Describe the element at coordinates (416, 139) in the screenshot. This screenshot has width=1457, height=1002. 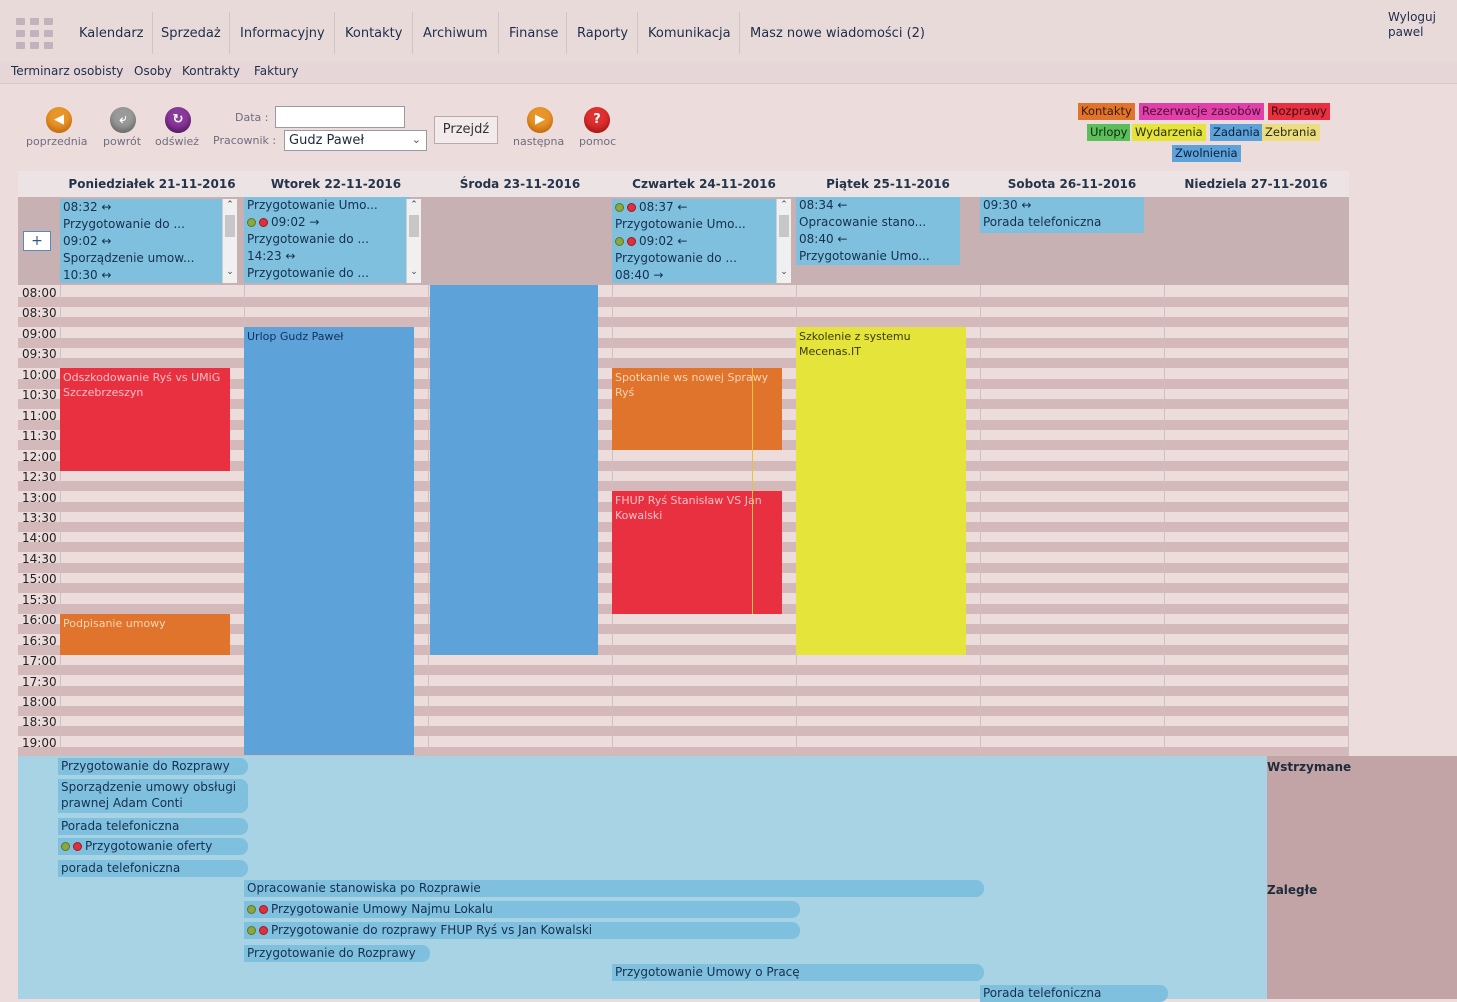
I see `chevron-down-icon: ⌄` at that location.